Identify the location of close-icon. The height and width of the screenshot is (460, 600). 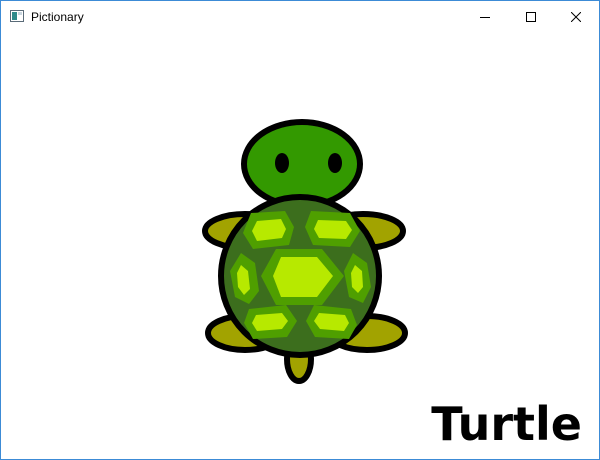
(576, 16).